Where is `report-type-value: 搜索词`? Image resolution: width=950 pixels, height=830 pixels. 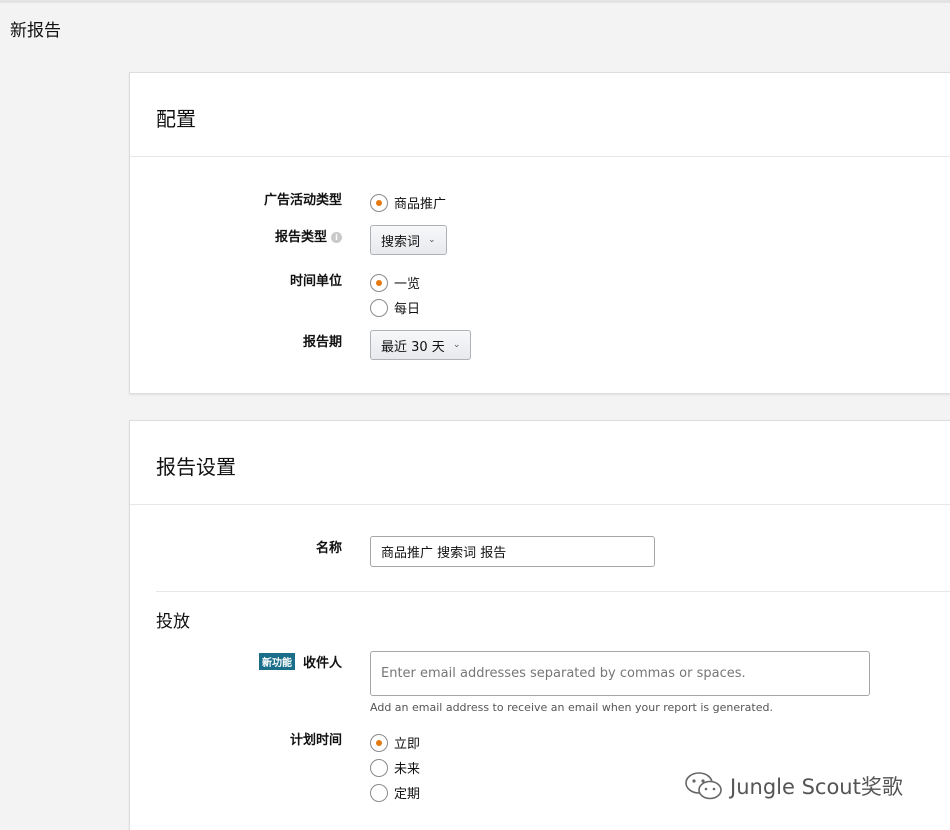 report-type-value: 搜索词 is located at coordinates (401, 242).